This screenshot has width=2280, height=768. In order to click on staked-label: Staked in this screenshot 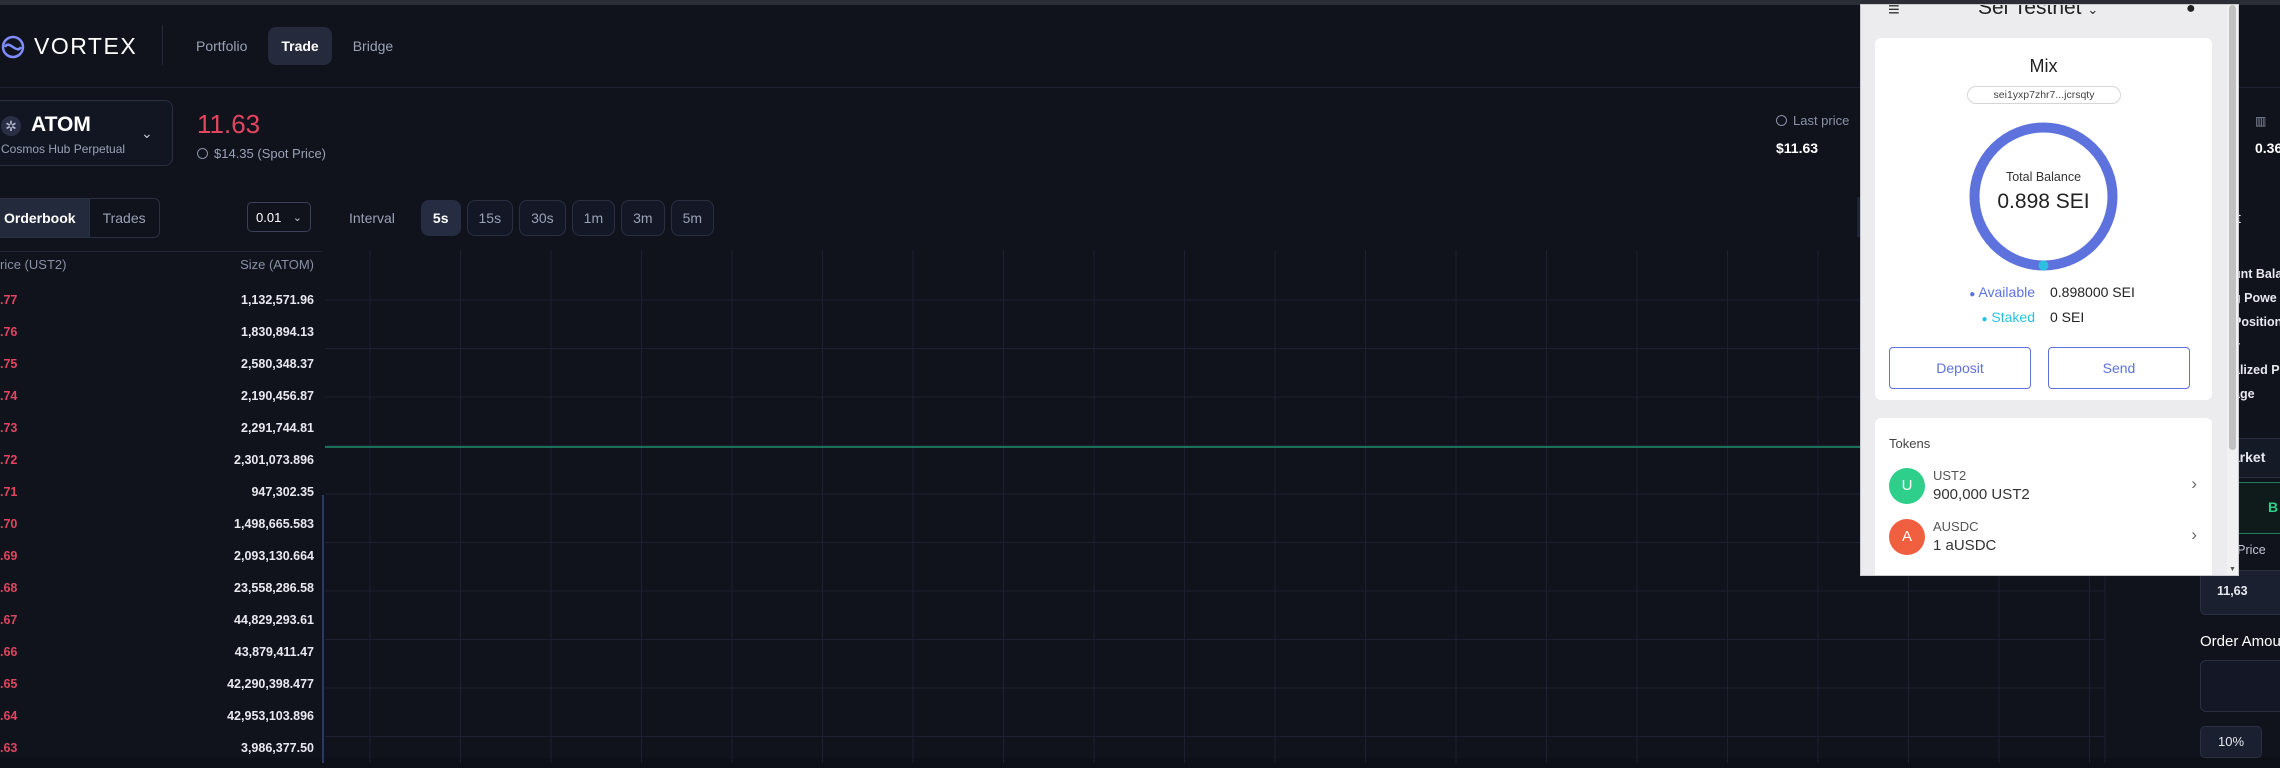, I will do `click(2013, 317)`.